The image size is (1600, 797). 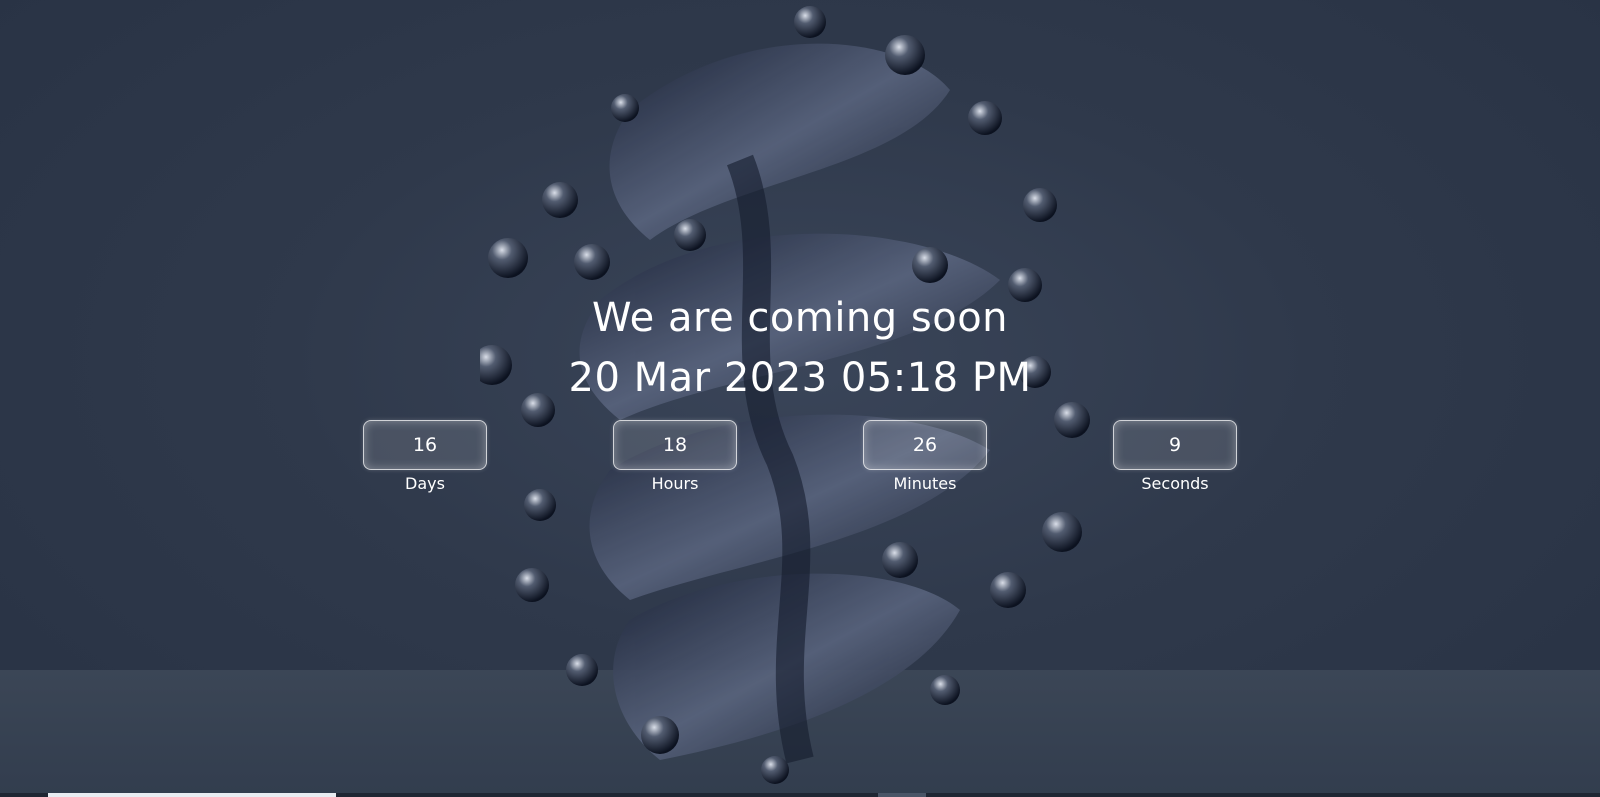 I want to click on countdown-seconds-value: 9, so click(x=1175, y=445).